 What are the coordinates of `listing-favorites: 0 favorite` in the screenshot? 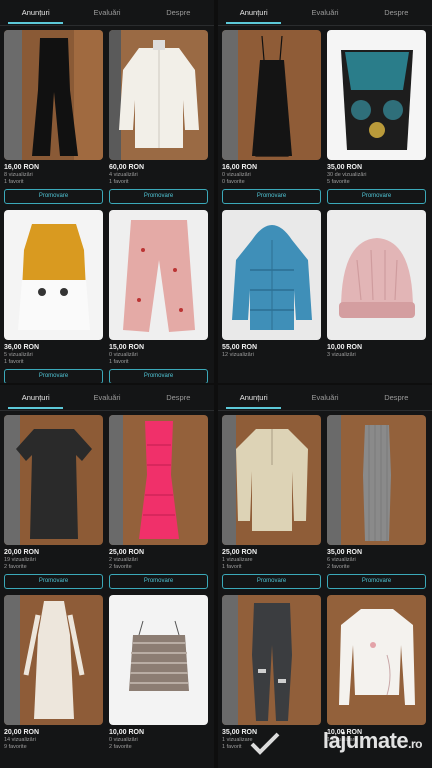 It's located at (233, 182).